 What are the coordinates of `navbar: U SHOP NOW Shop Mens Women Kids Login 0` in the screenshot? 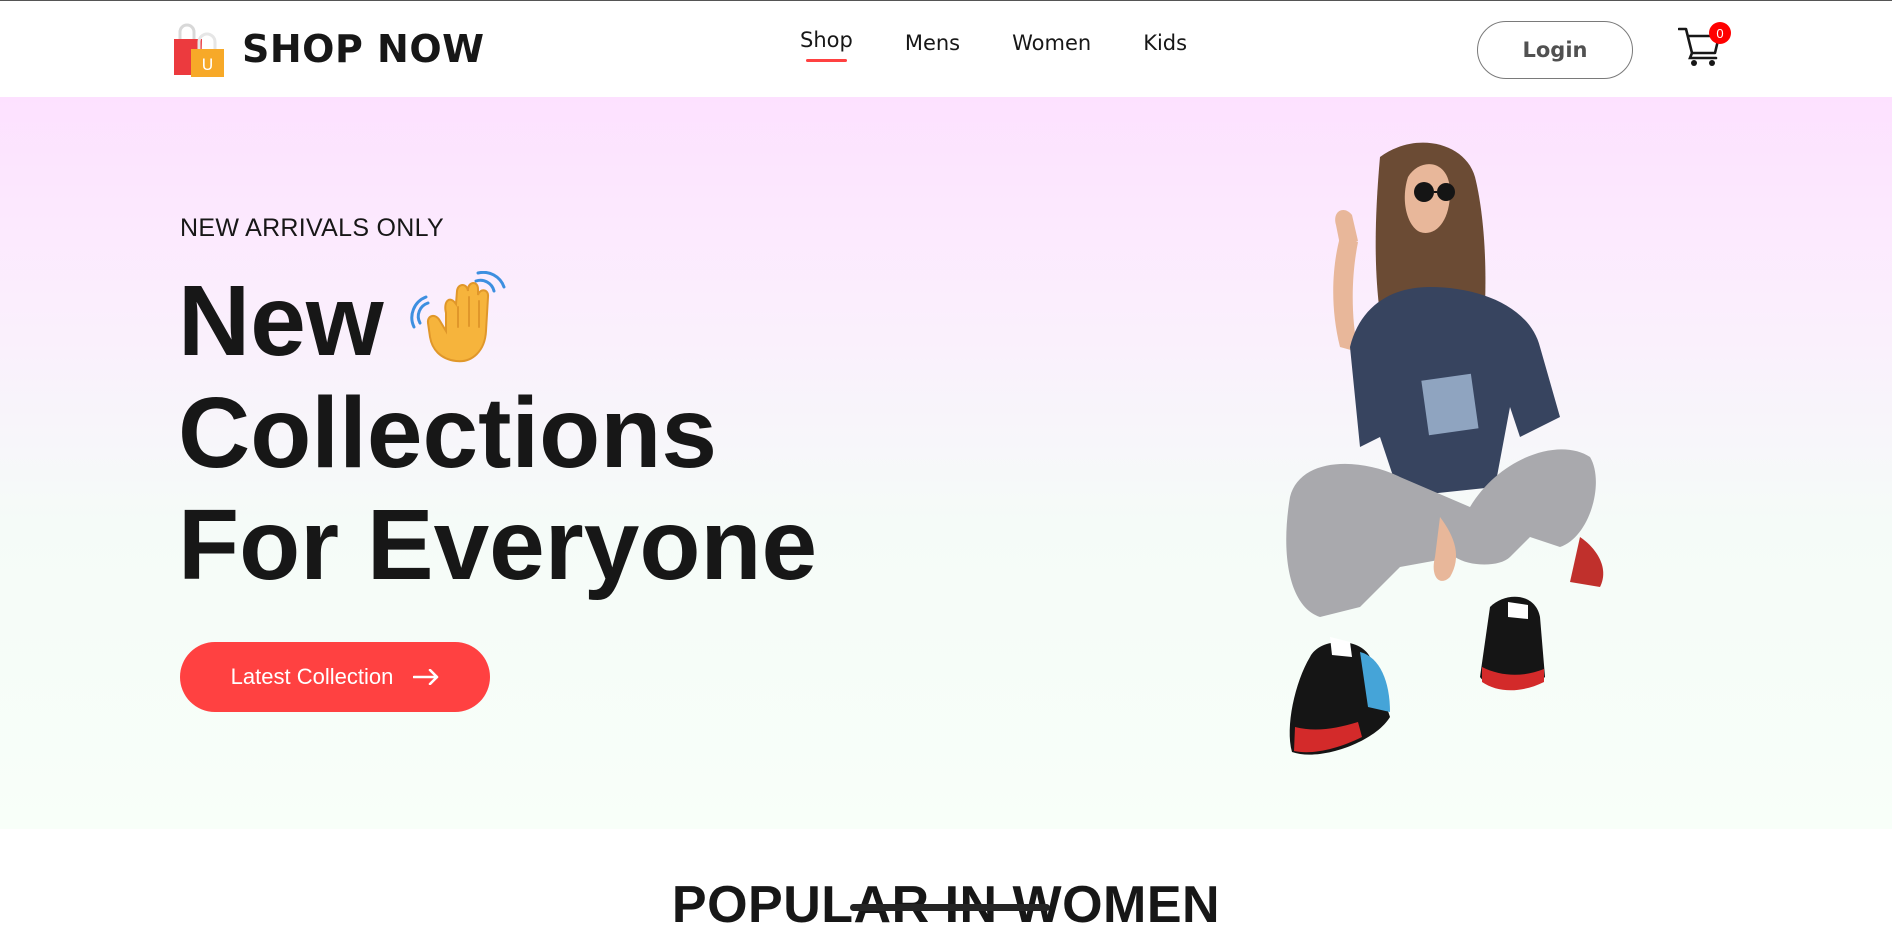 It's located at (946, 49).